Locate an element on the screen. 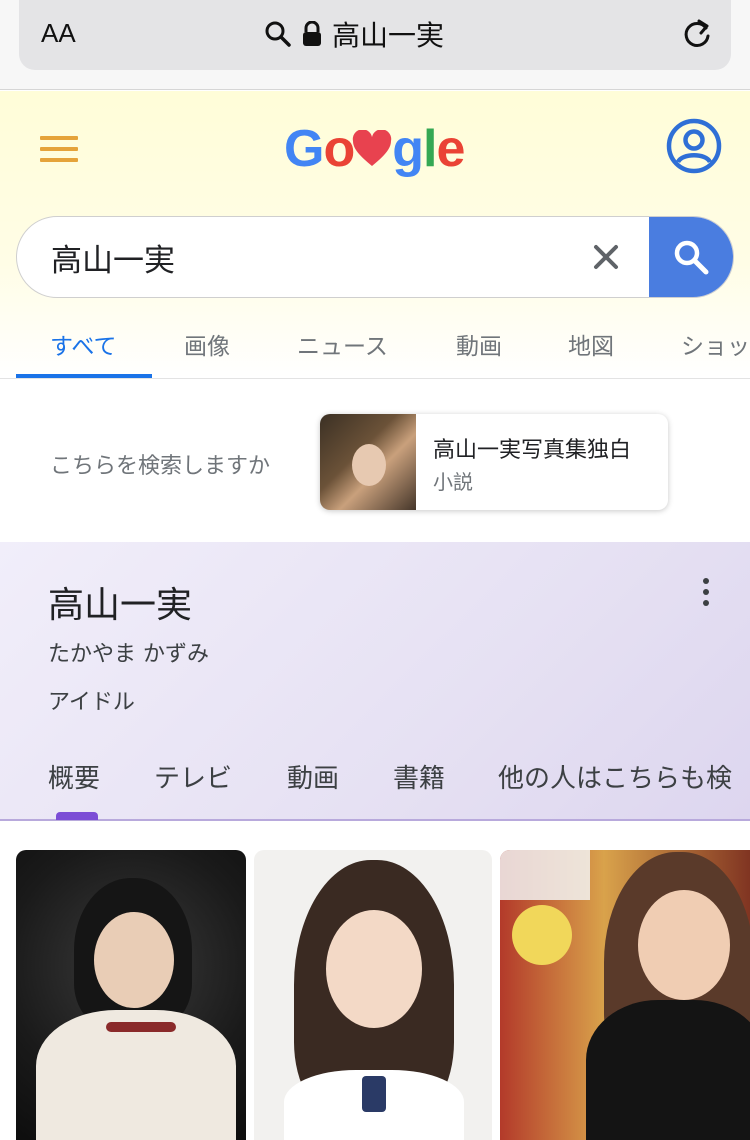 The image size is (750, 1140). google-doodle-logo: Go gle is located at coordinates (374, 149).